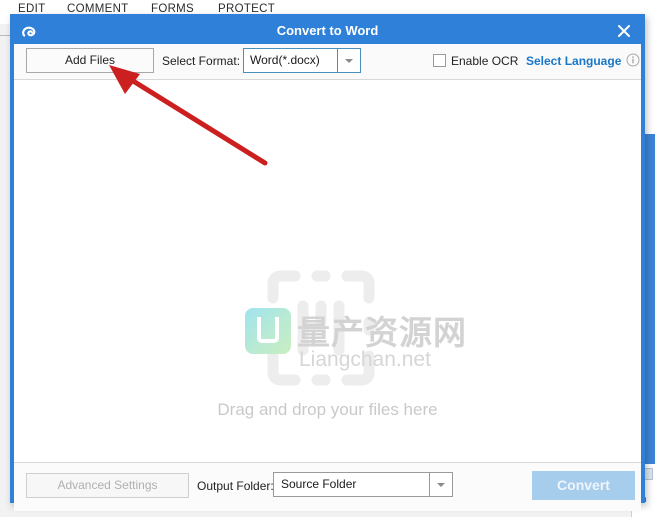  Describe the element at coordinates (439, 60) in the screenshot. I see `enable-ocr-checkbox` at that location.